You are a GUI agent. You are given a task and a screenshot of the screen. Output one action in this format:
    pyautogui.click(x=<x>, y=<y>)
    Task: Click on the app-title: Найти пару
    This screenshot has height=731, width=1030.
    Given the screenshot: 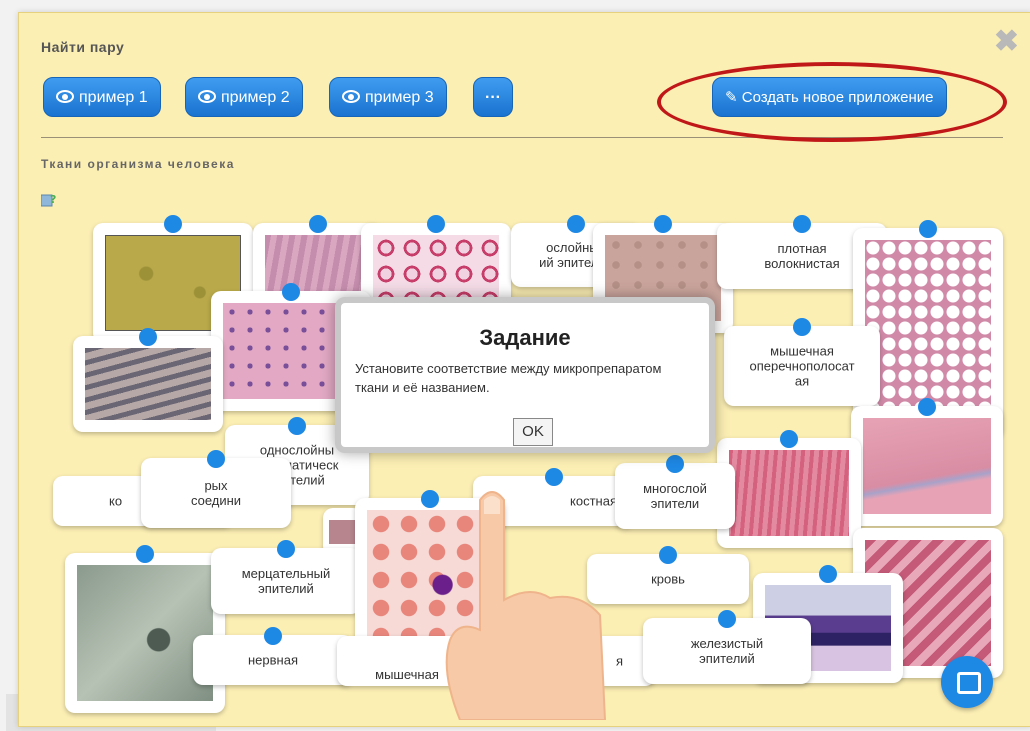 What is the action you would take?
    pyautogui.click(x=83, y=47)
    